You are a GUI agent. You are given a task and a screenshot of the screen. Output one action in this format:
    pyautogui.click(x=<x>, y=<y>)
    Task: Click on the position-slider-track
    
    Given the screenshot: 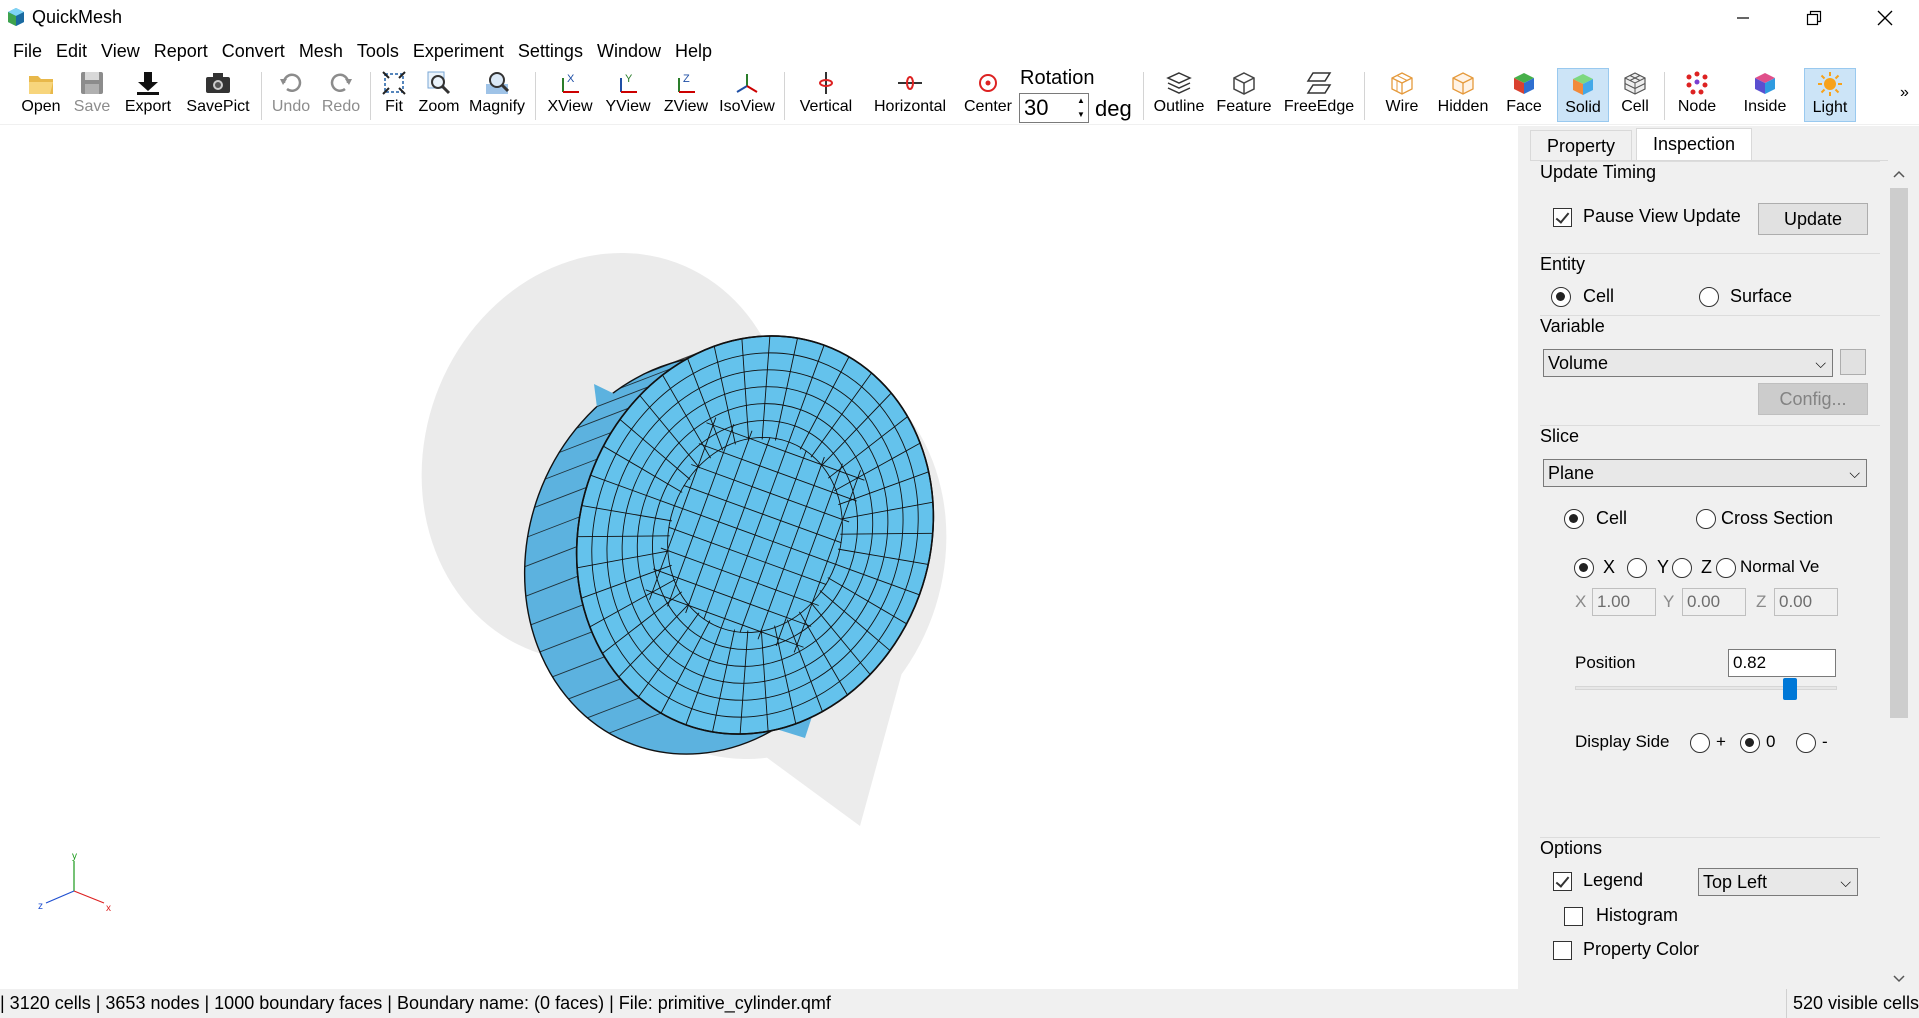 What is the action you would take?
    pyautogui.click(x=1706, y=688)
    